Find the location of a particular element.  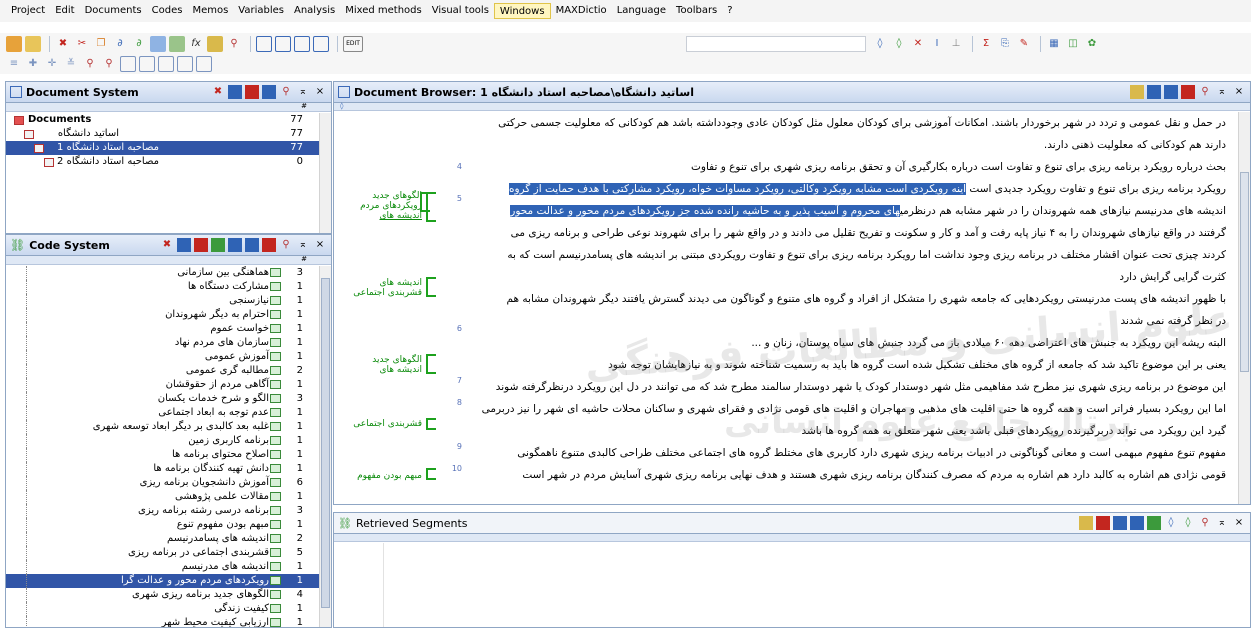

find-next-icon: ⚲ is located at coordinates (109, 64).